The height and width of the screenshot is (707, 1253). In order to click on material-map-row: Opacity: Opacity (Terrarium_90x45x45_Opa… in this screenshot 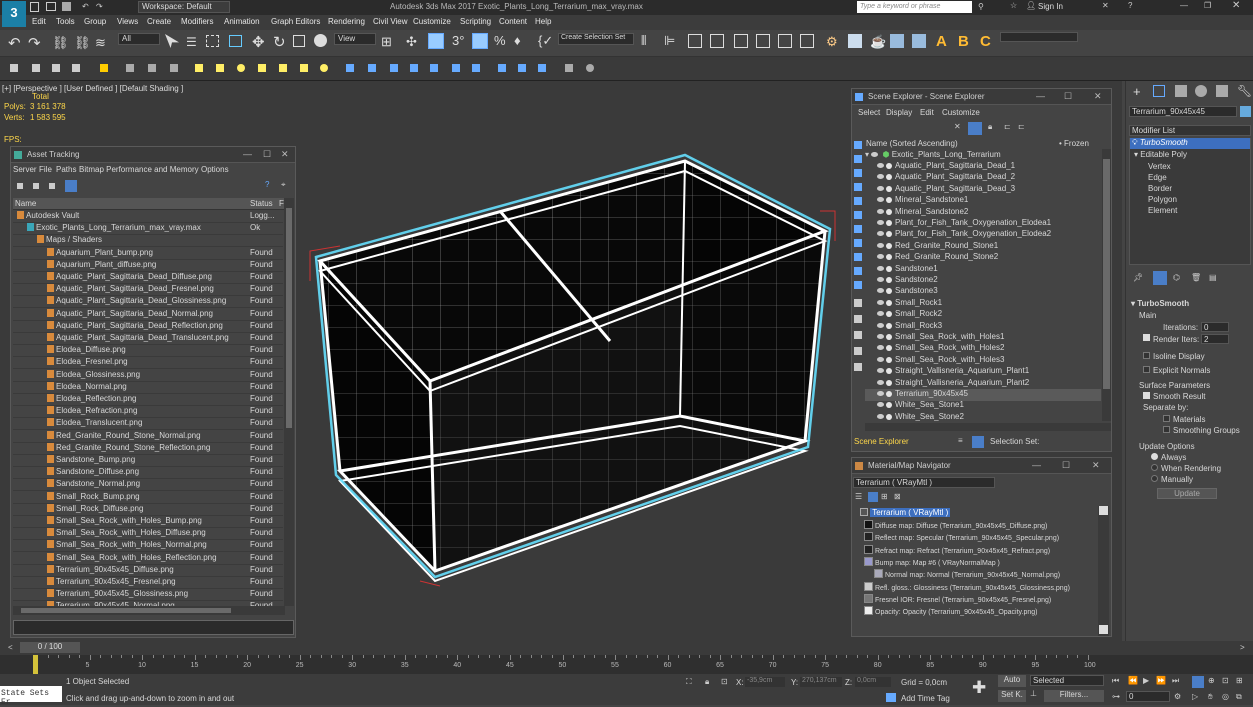, I will do `click(981, 612)`.